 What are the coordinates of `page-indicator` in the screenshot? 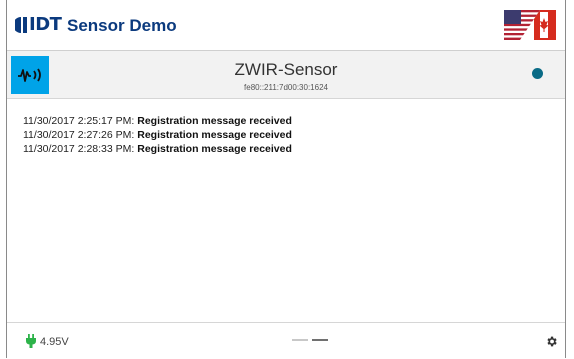 It's located at (310, 340).